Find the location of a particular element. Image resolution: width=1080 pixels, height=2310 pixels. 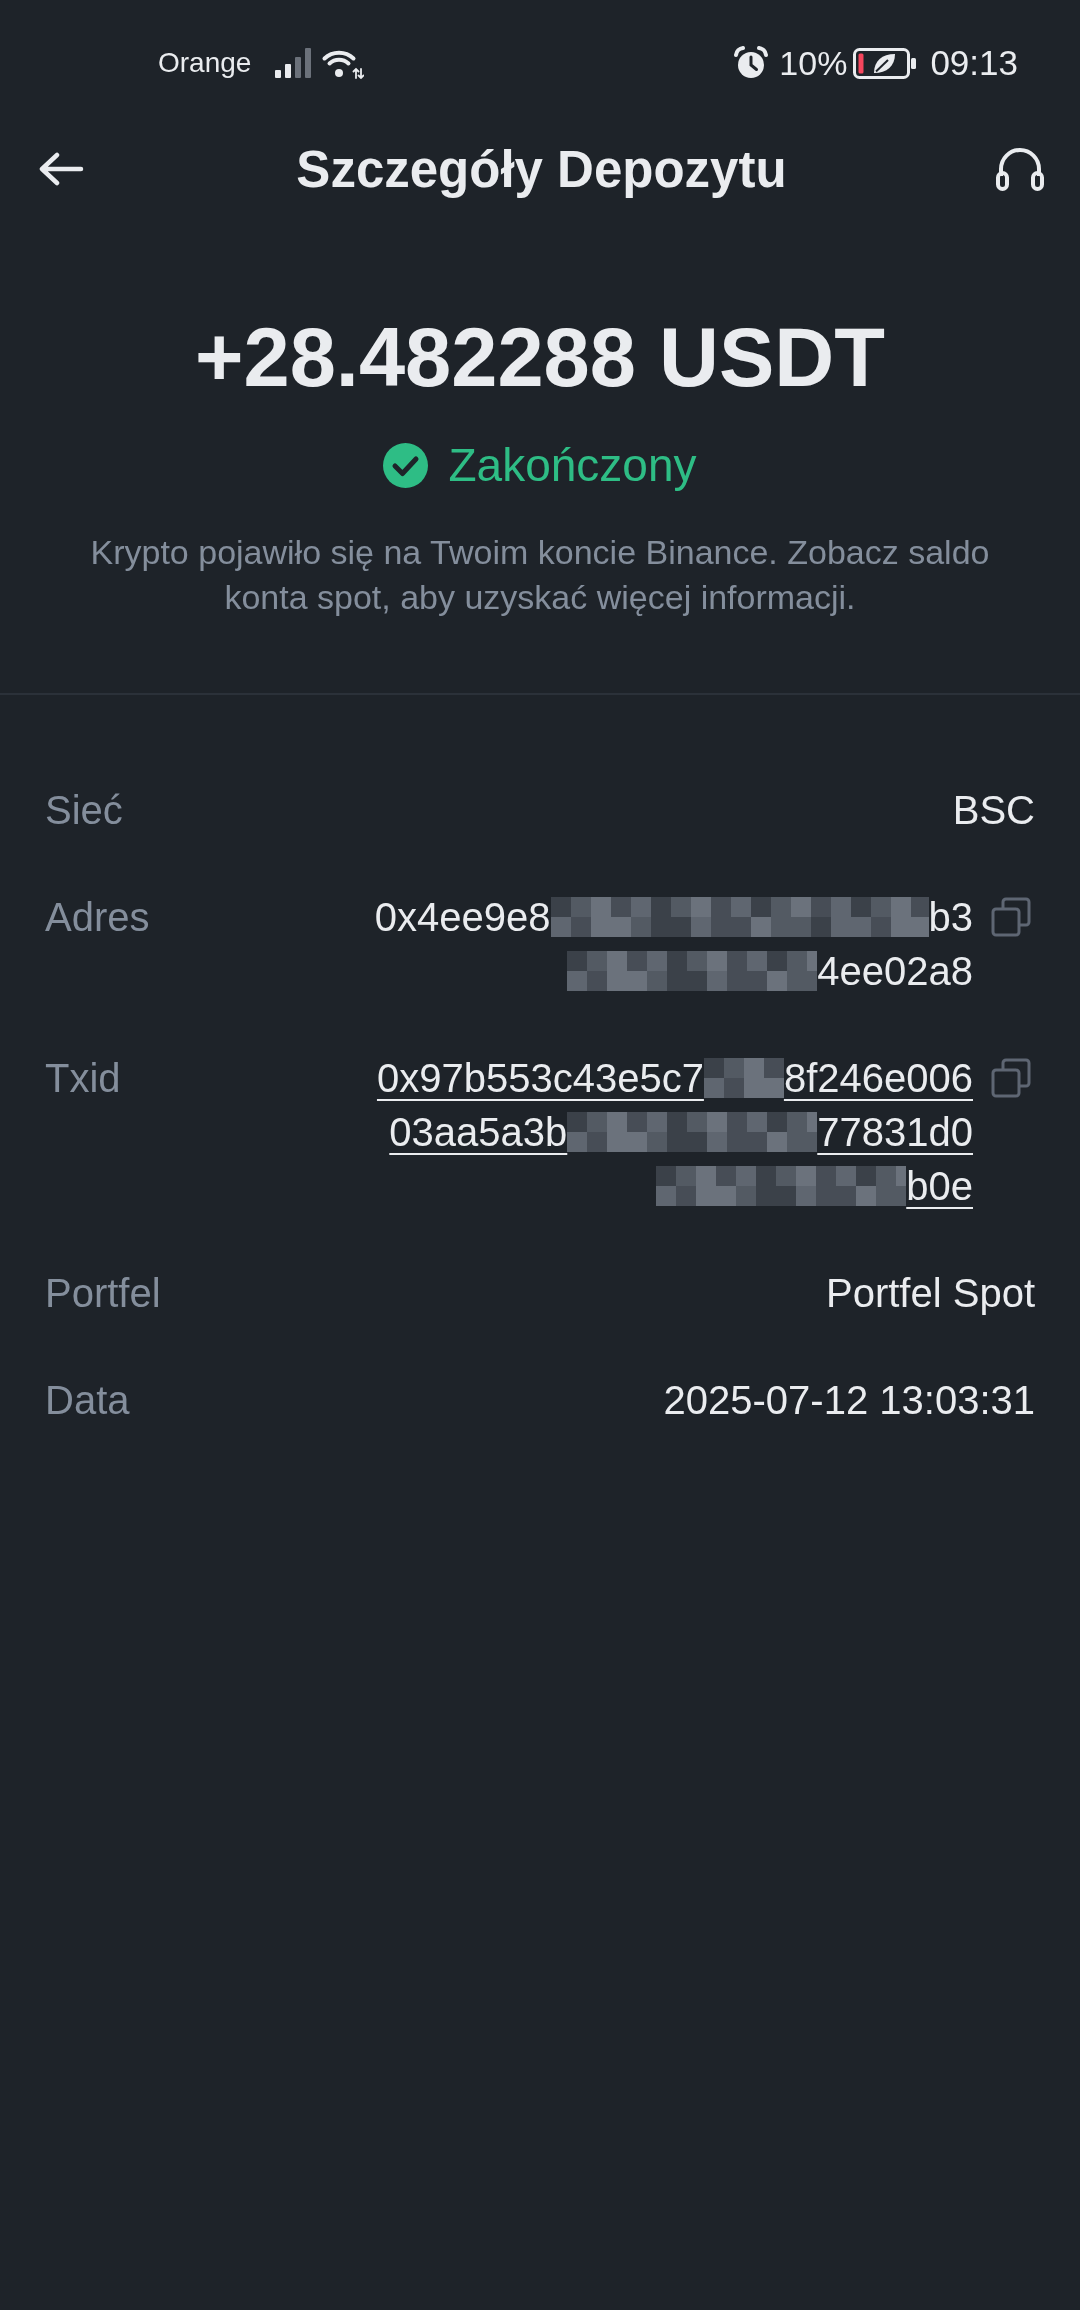

txid-link: 03aa5a3b is located at coordinates (478, 1132).